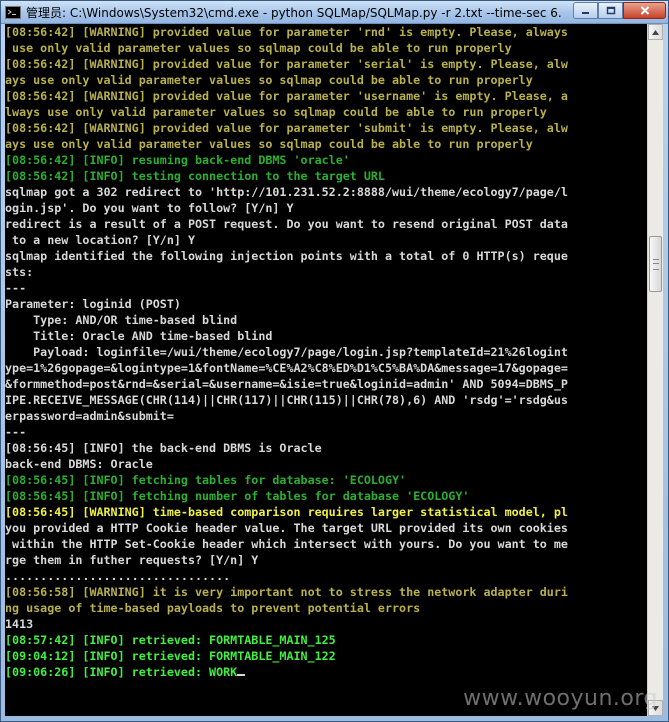 The image size is (669, 722). I want to click on console-line: erpassword=admin&submit=, so click(89, 416).